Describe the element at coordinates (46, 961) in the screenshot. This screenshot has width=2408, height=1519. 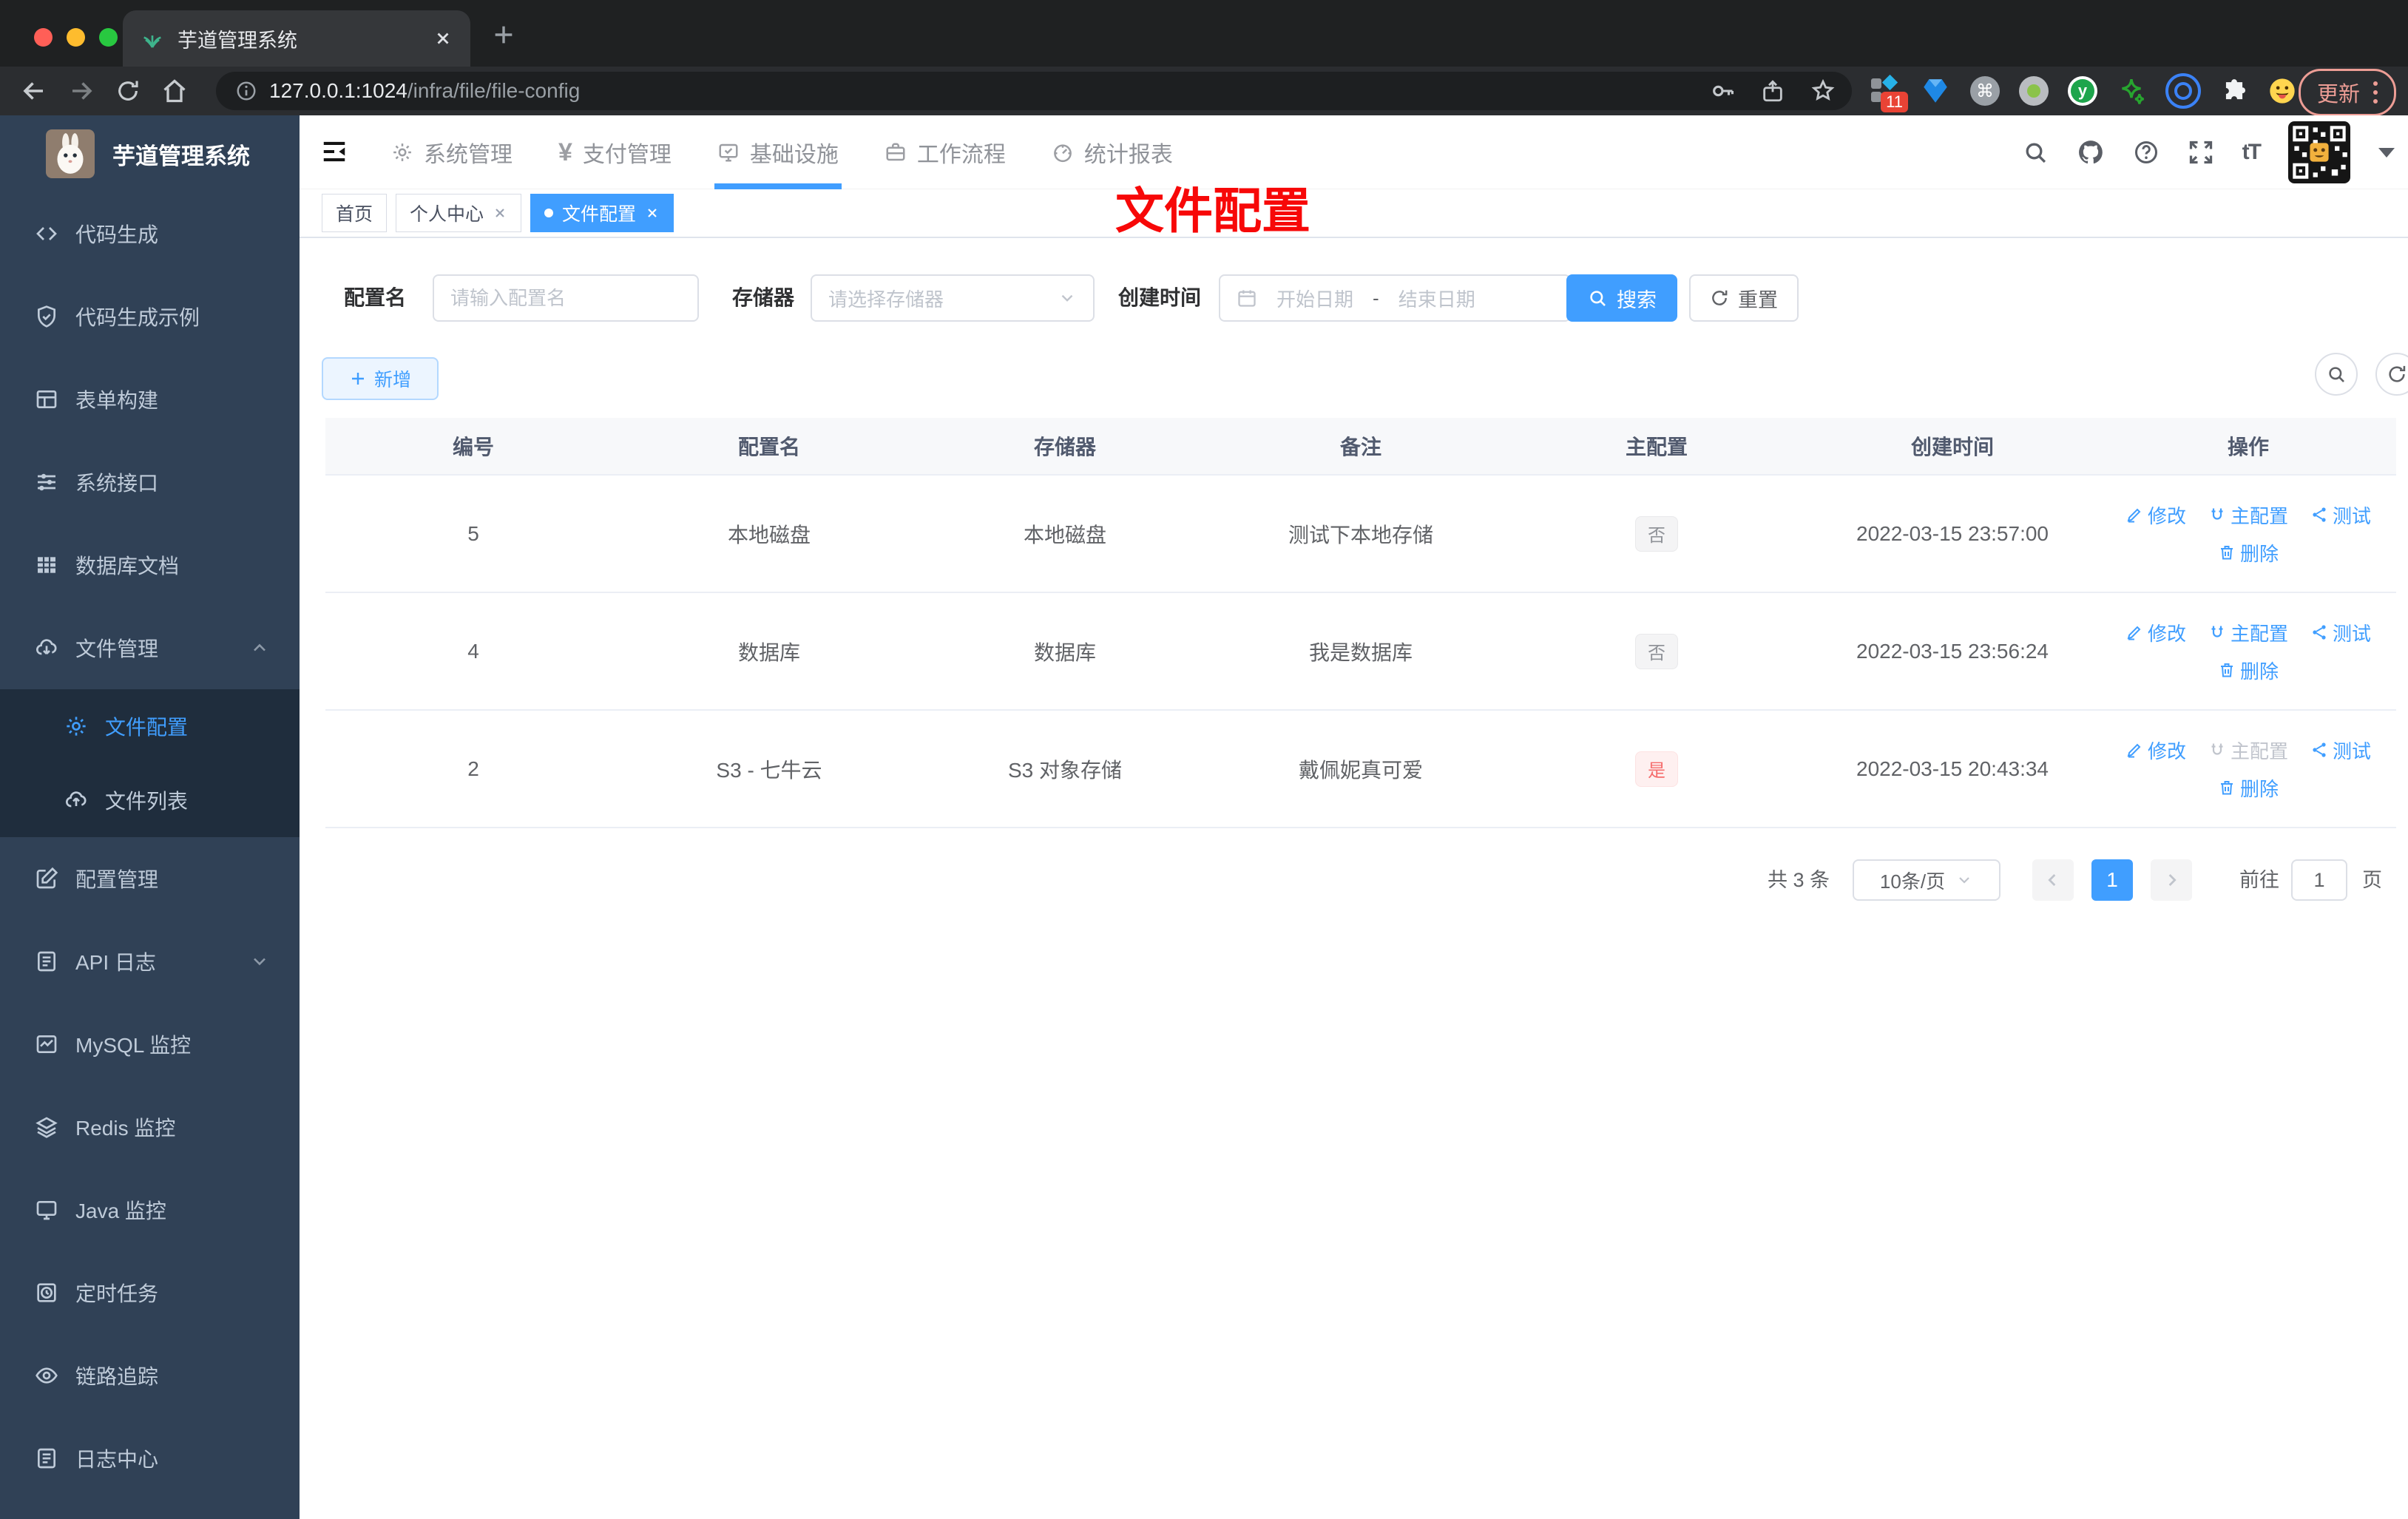
I see `log-icon` at that location.